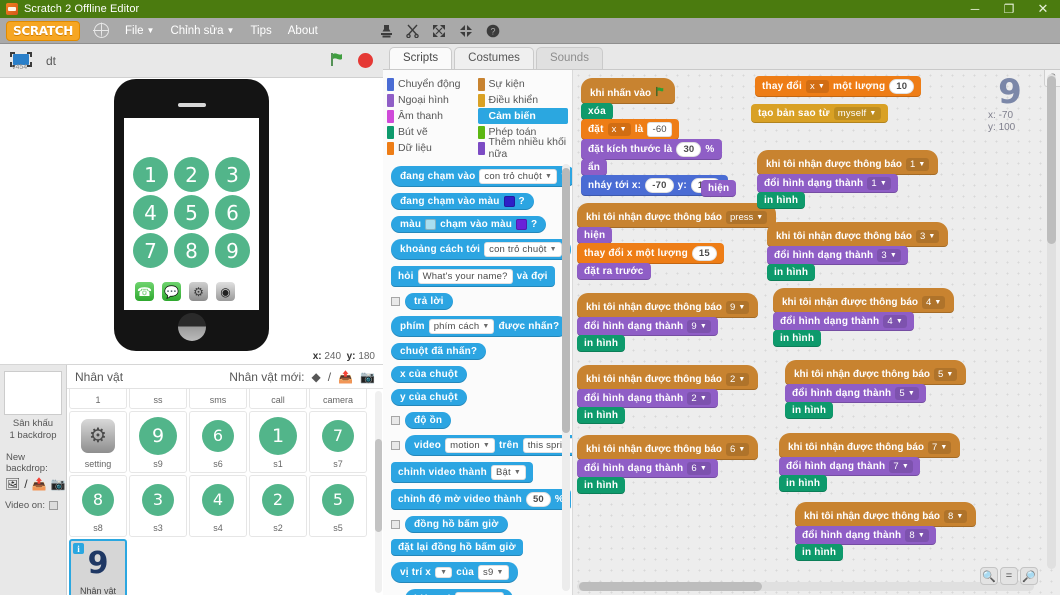 The image size is (1060, 595). I want to click on block-number-input: 15, so click(704, 253).